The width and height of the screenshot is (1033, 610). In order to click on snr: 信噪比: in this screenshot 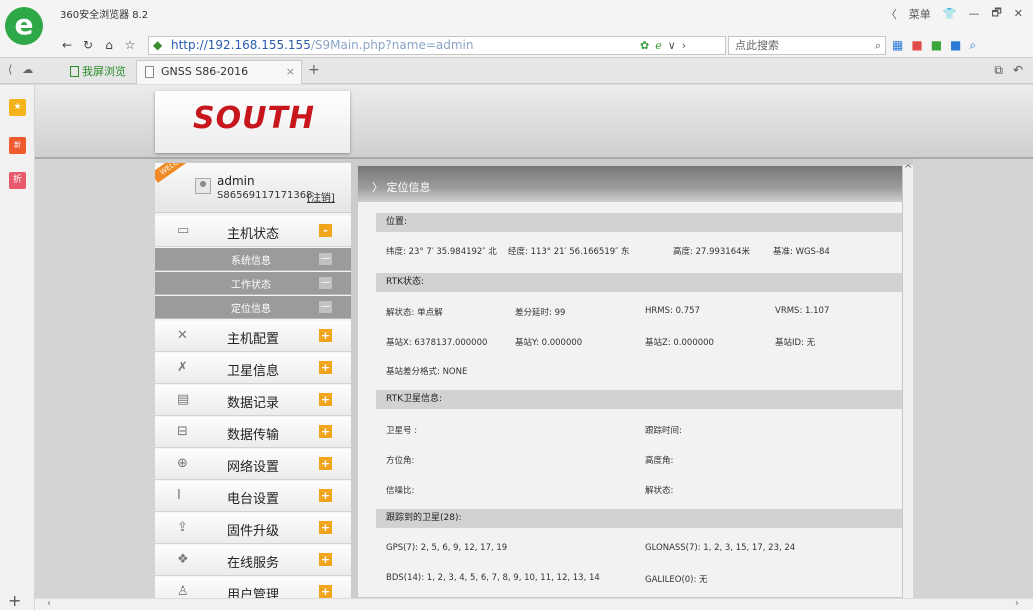, I will do `click(400, 491)`.